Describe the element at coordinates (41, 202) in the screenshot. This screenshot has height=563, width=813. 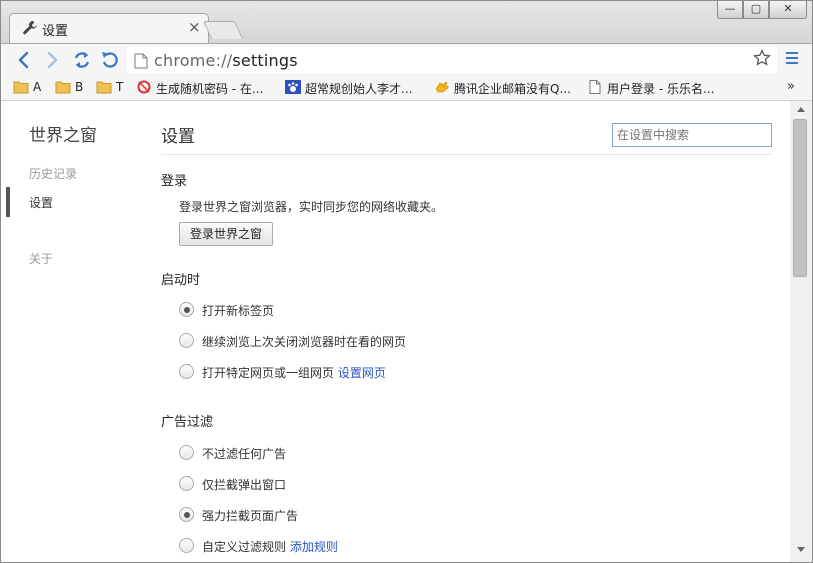
I see `sidebar-item-settings: 设置` at that location.